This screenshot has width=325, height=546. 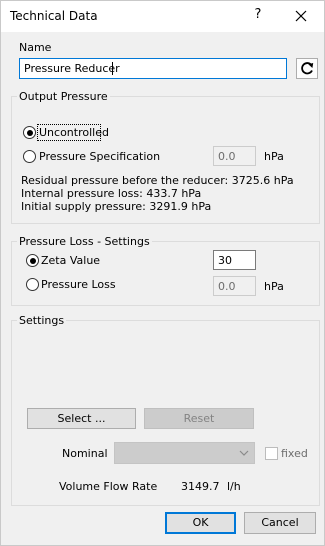 What do you see at coordinates (274, 286) in the screenshot?
I see `pressure-loss-unit: hPa` at bounding box center [274, 286].